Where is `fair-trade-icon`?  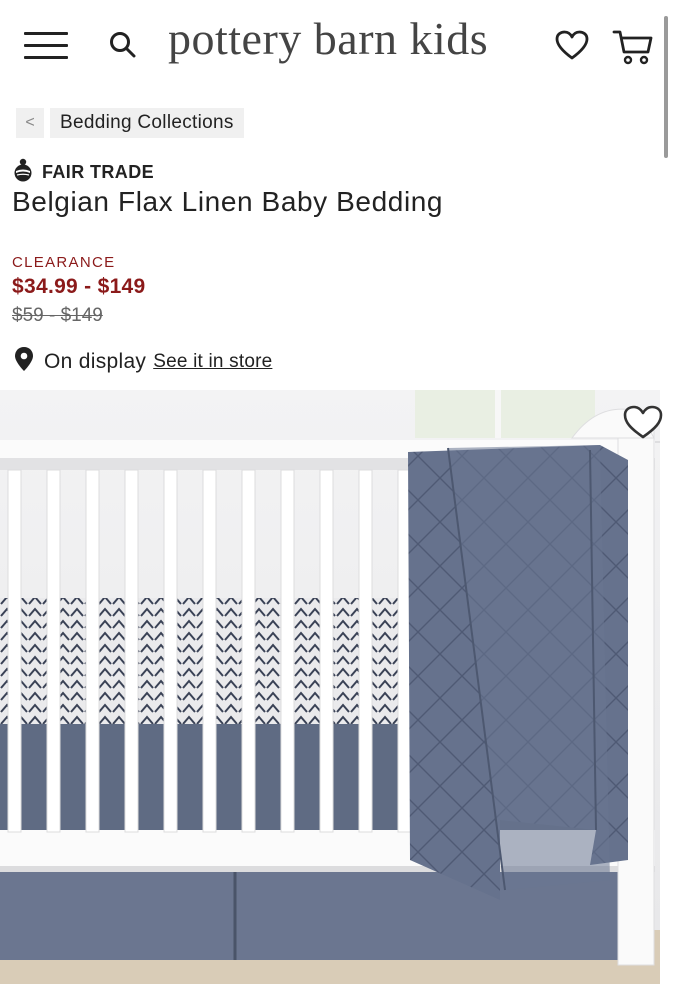 fair-trade-icon is located at coordinates (23, 172).